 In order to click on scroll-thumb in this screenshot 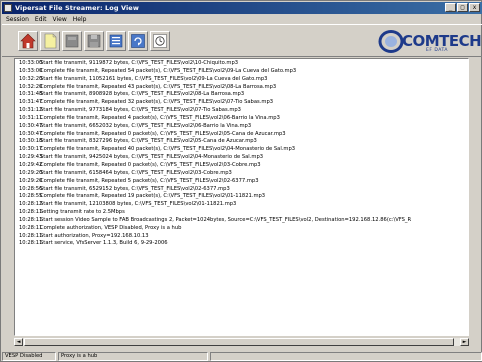, I will do `click(239, 342)`.